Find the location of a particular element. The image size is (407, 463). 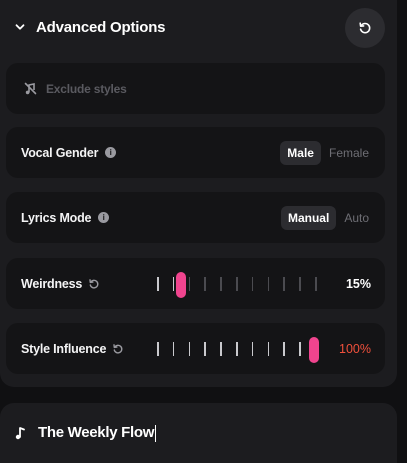

style-influence-row: Style Influence 100% is located at coordinates (195, 348).